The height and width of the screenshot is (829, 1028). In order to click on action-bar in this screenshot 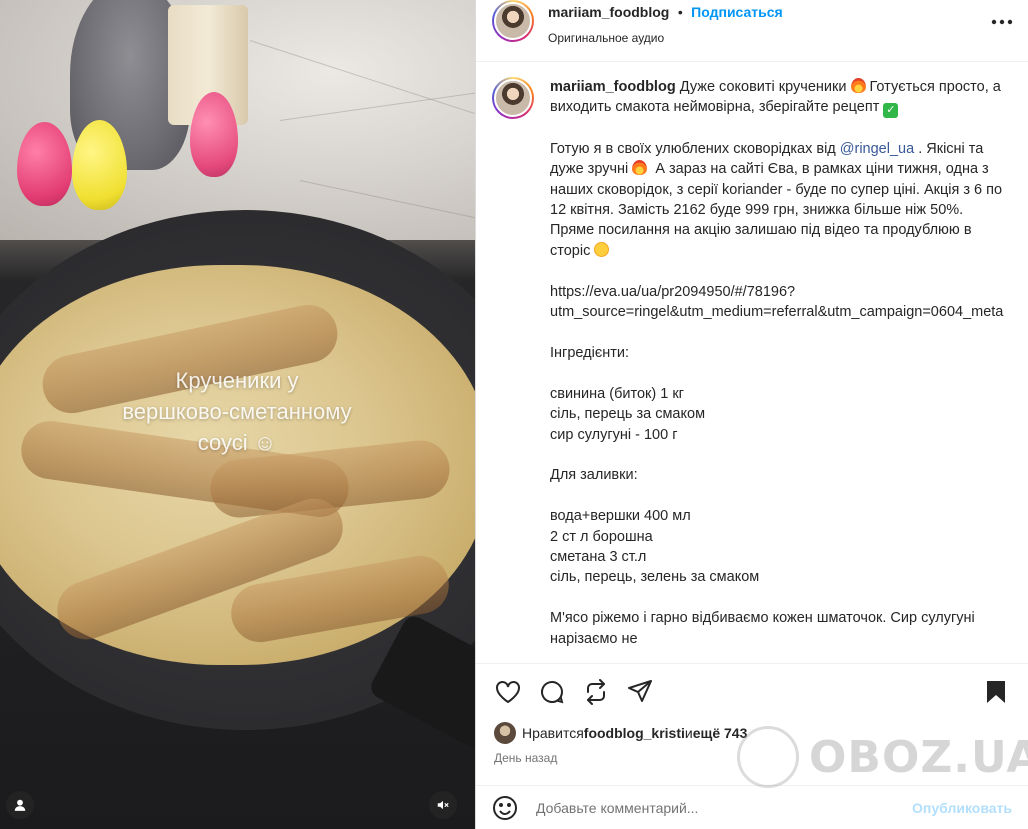, I will do `click(752, 691)`.